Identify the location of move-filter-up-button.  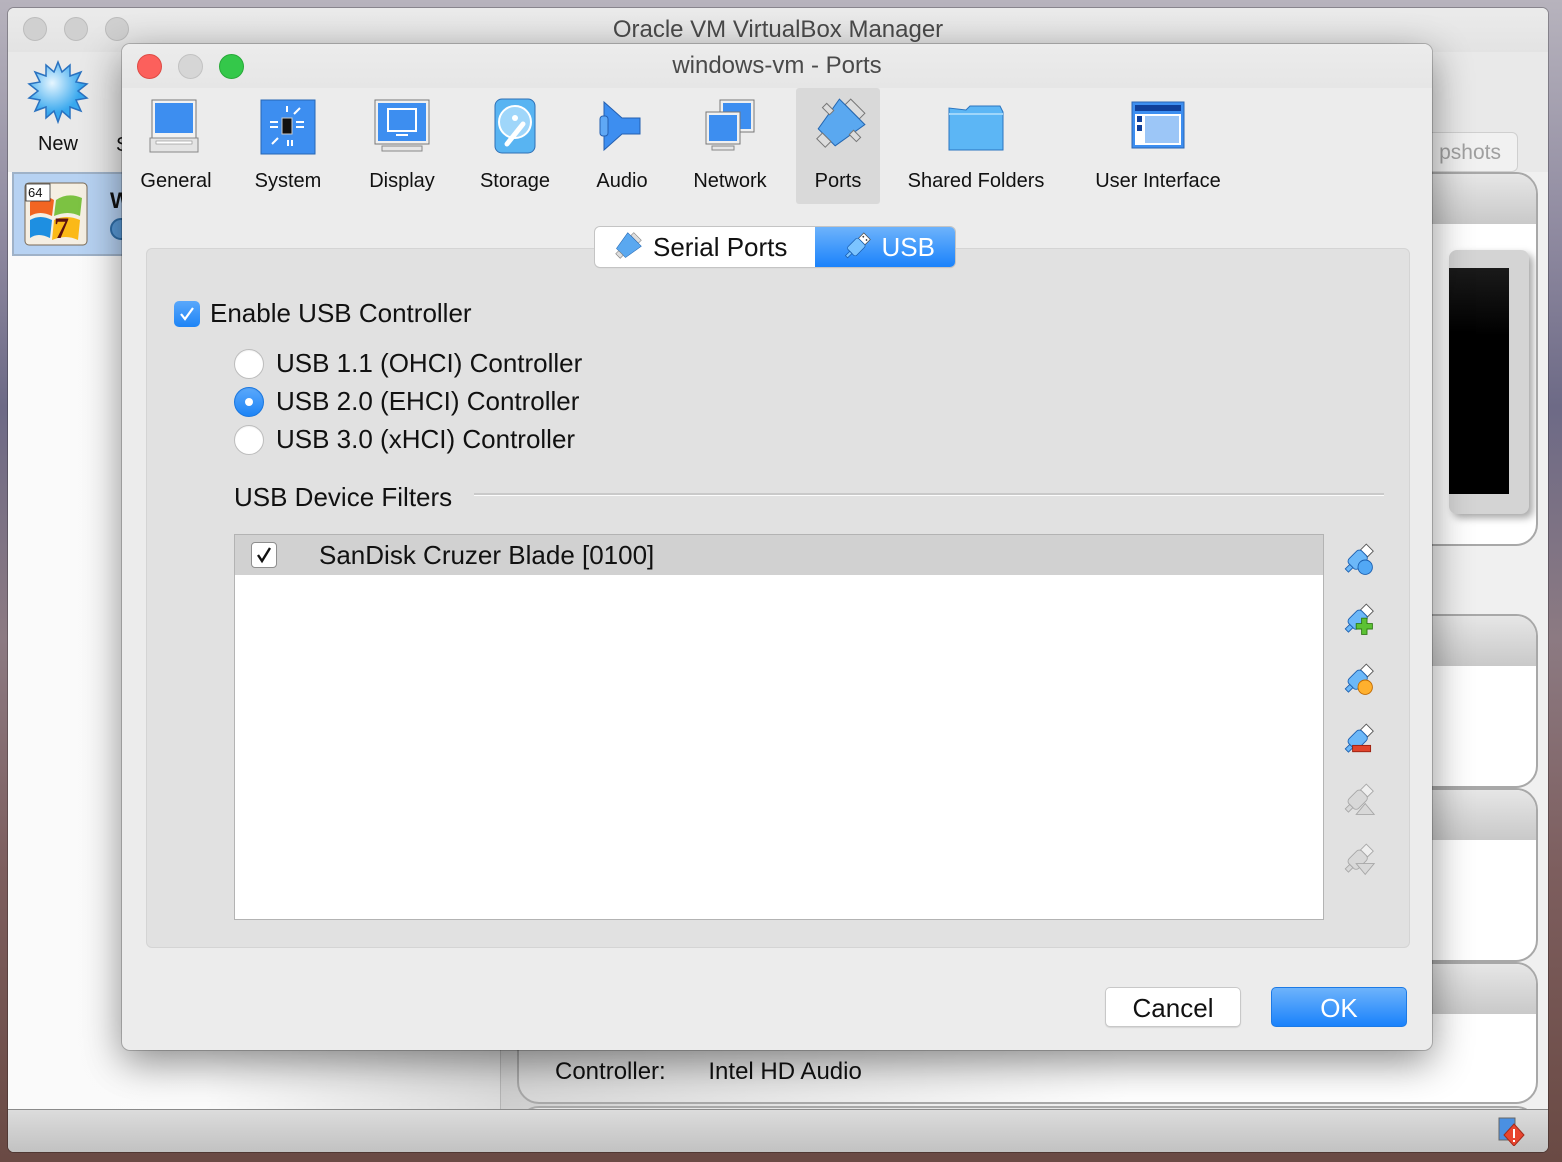
(1358, 800).